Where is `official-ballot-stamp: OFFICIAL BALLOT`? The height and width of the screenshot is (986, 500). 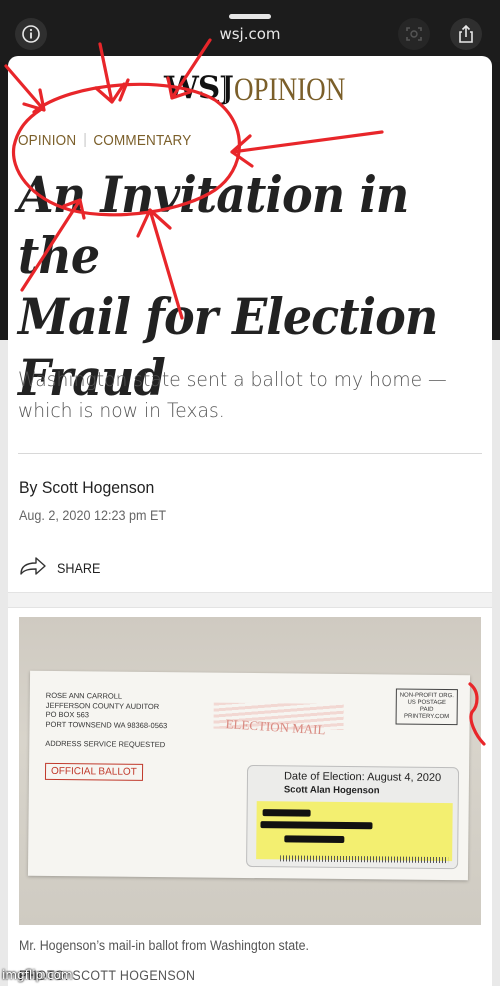 official-ballot-stamp: OFFICIAL BALLOT is located at coordinates (93, 771).